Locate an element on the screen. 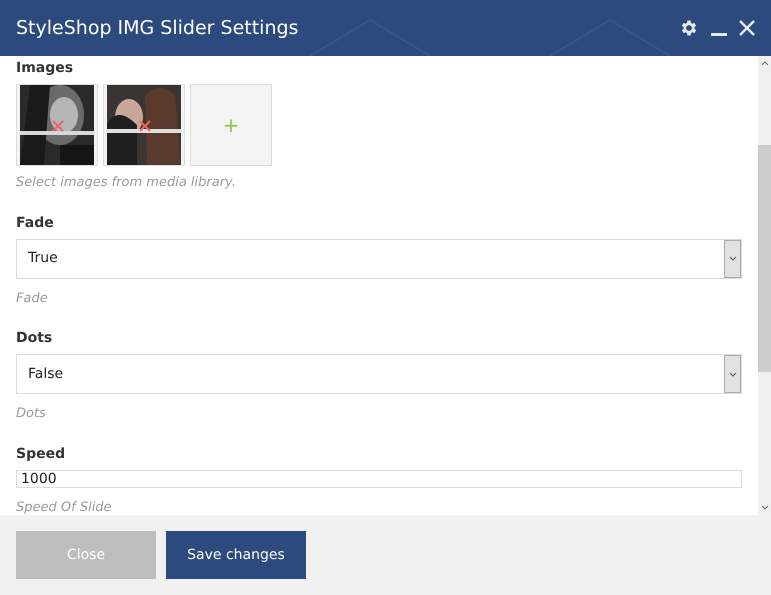  field-label: Speed is located at coordinates (41, 454).